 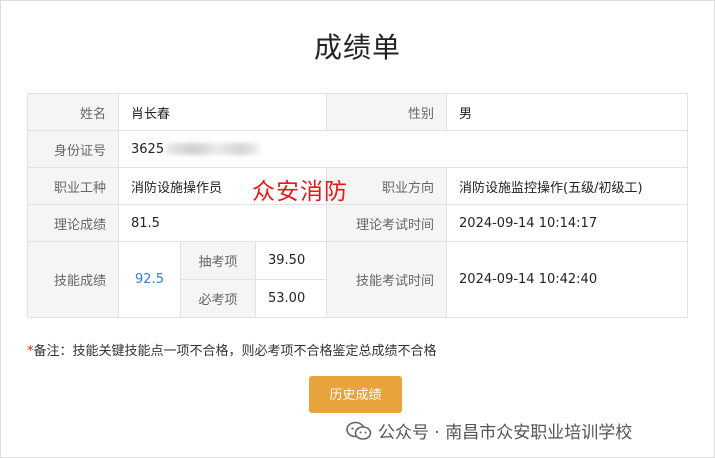 What do you see at coordinates (73, 223) in the screenshot?
I see `theory-label: 理论成绩` at bounding box center [73, 223].